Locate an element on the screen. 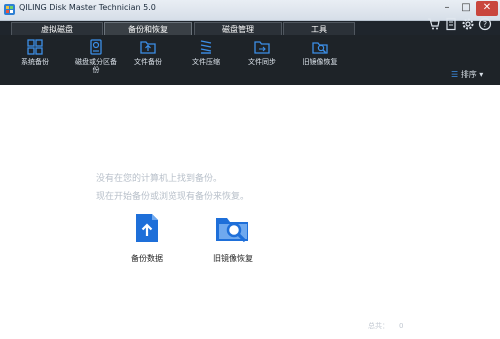  empty-message-line1: 没有在您的计算机上找到备份。 is located at coordinates (159, 179).